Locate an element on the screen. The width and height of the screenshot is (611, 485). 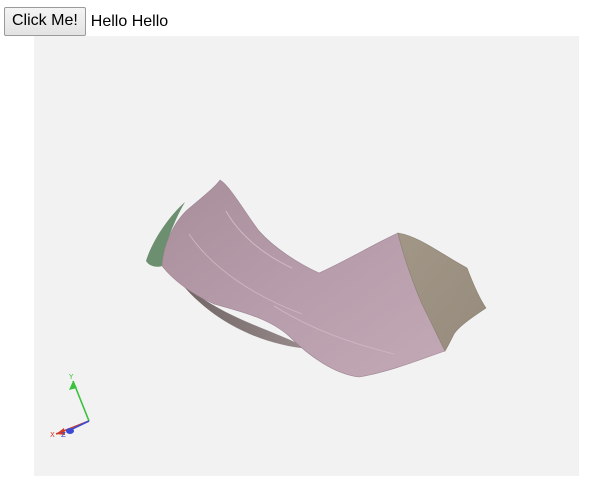
axis-triad: Y X Z is located at coordinates (70, 406).